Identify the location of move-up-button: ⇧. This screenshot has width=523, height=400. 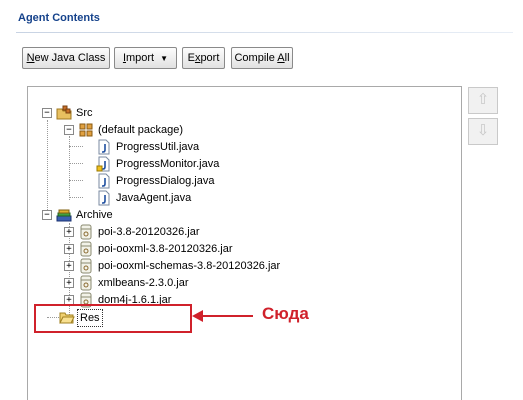
(483, 100).